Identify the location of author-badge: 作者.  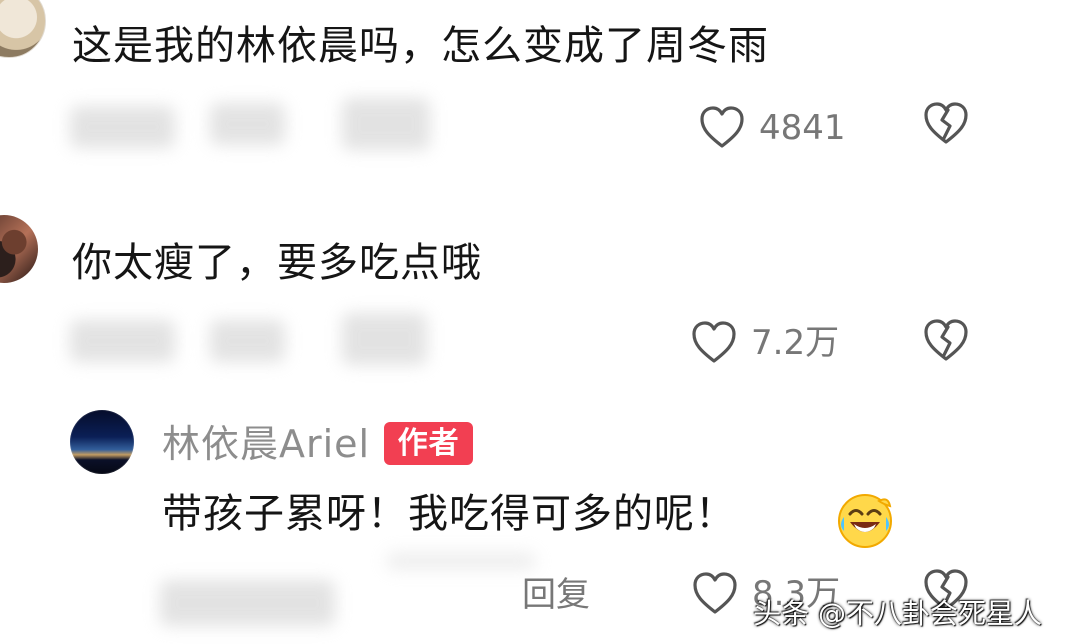
(429, 443).